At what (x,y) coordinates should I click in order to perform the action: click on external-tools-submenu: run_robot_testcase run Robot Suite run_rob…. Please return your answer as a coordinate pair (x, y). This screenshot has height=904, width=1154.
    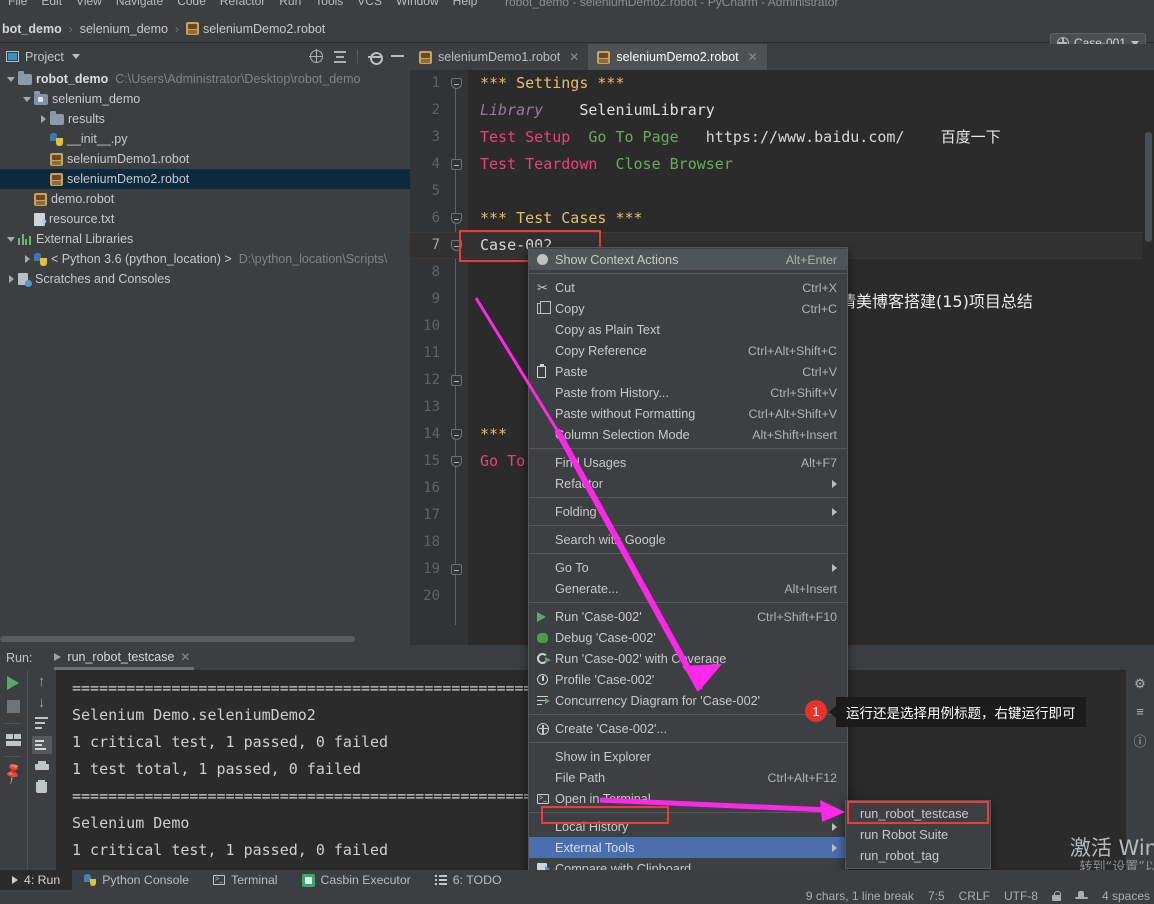
    Looking at the image, I should click on (918, 834).